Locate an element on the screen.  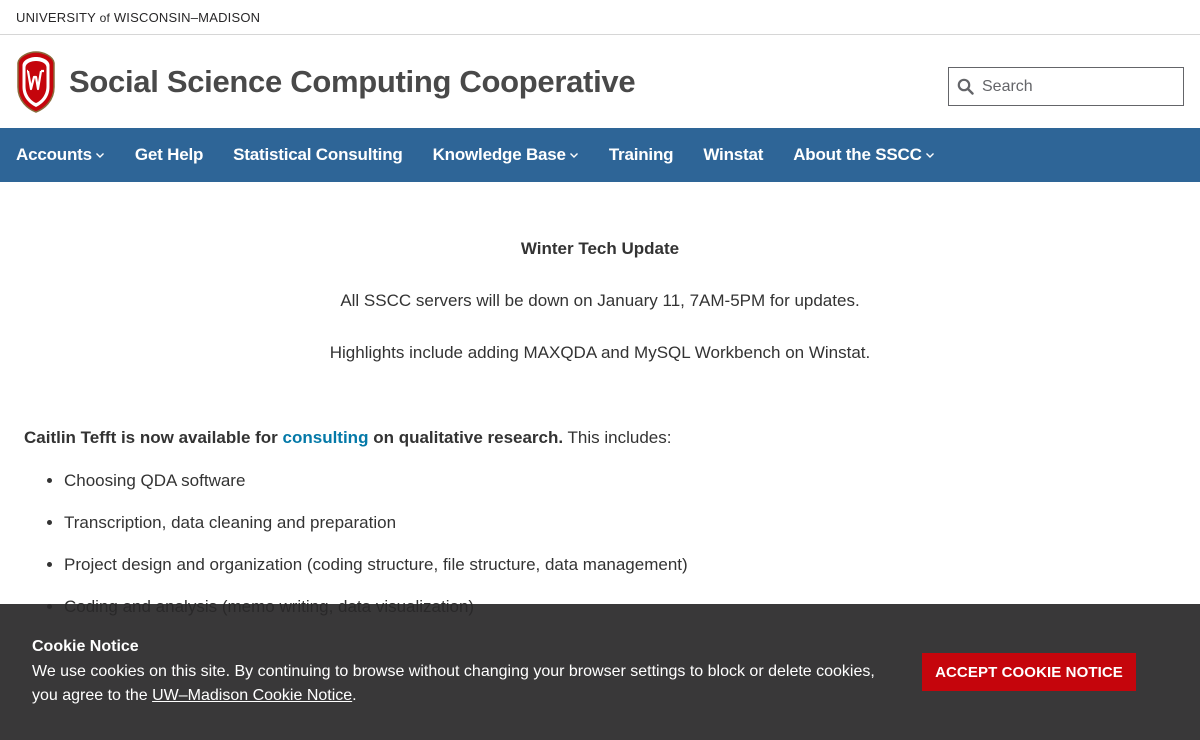
search-icon is located at coordinates (965, 86).